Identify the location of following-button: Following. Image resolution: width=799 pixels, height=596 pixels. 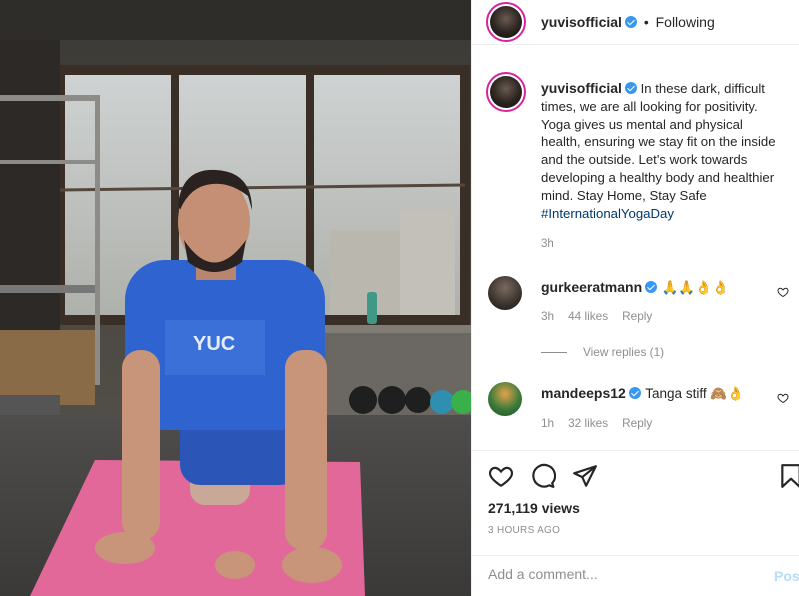
(685, 22).